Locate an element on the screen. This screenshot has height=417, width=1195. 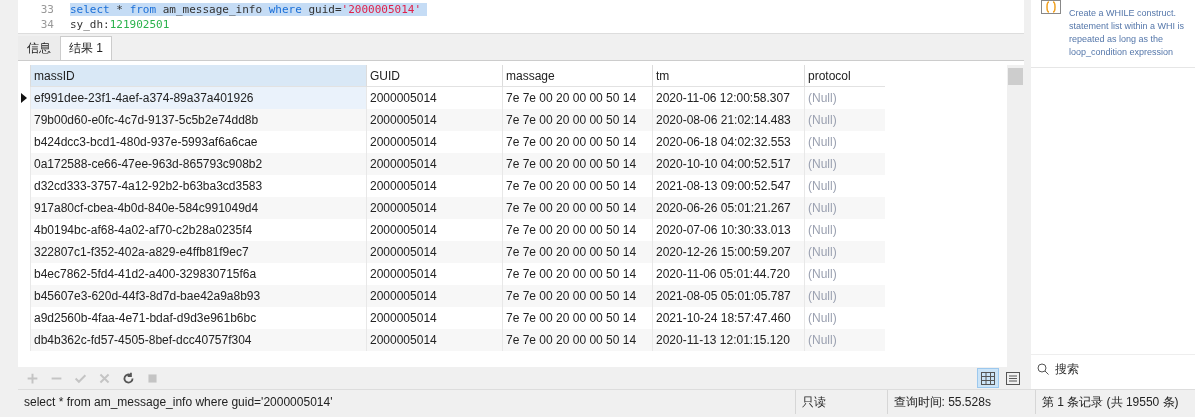
table-cell: 917a80cf-cbea-4b0d-840e-584c991049d4 is located at coordinates (198, 208).